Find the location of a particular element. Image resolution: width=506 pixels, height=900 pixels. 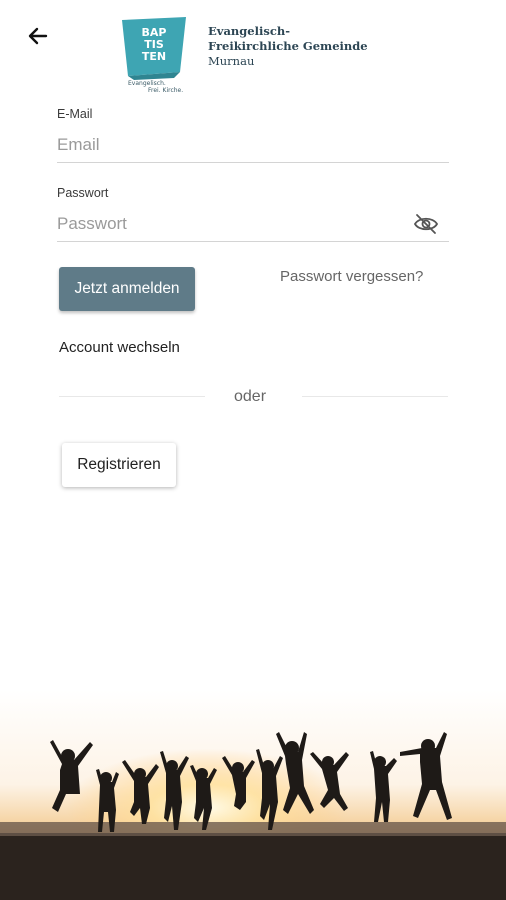

arrow-left-icon is located at coordinates (38, 36).